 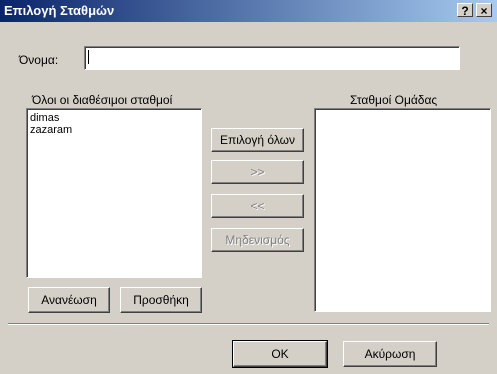 I want to click on help-button: ?, so click(x=465, y=10).